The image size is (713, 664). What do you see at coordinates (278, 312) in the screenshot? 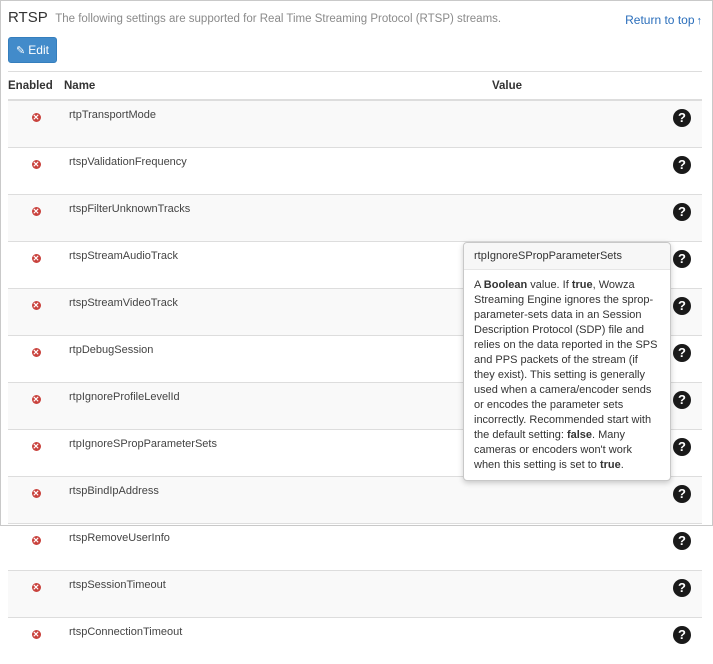
I see `setting-name: rtspStreamVideoTrack` at bounding box center [278, 312].